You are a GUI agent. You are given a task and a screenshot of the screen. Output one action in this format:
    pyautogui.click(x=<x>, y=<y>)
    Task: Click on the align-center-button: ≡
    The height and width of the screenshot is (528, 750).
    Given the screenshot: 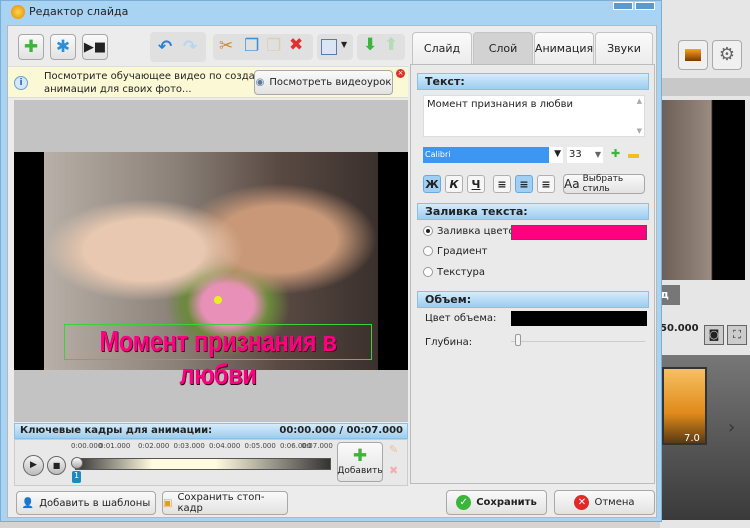 What is the action you would take?
    pyautogui.click(x=524, y=184)
    